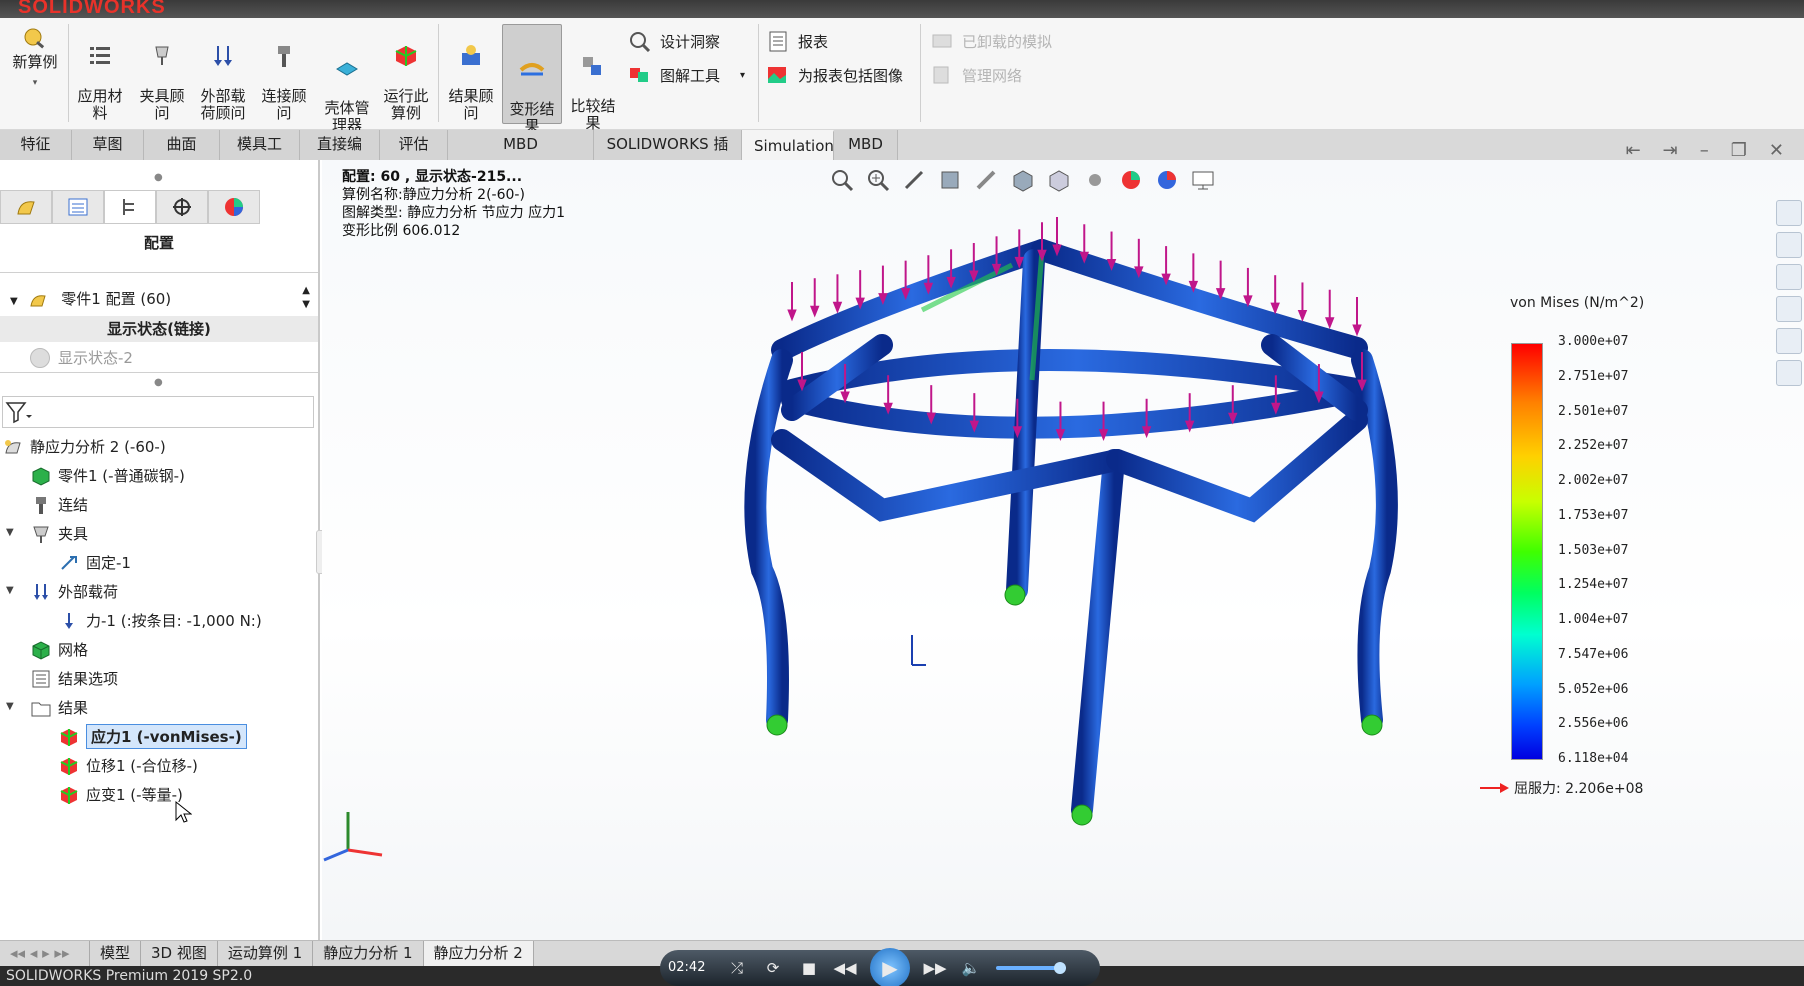  What do you see at coordinates (773, 968) in the screenshot?
I see `repeat-icon: ⟳` at bounding box center [773, 968].